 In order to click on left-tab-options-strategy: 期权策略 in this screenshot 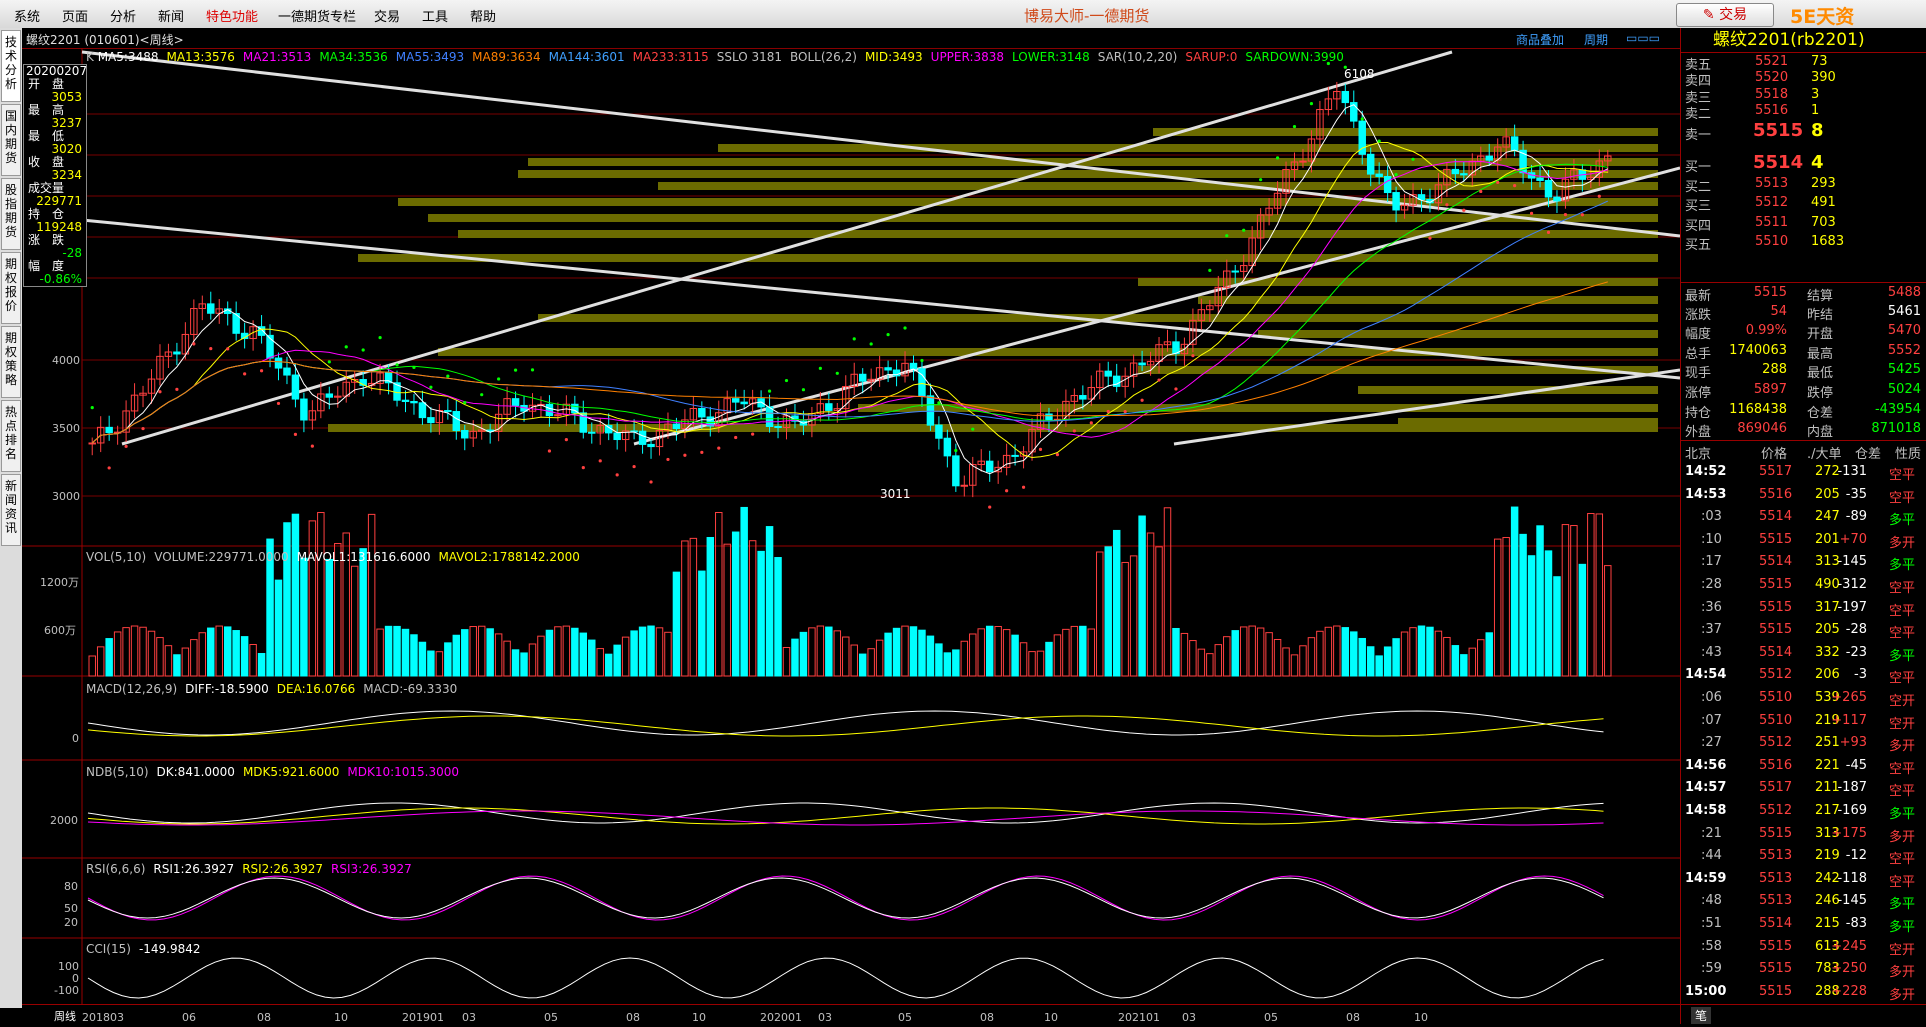, I will do `click(11, 362)`.